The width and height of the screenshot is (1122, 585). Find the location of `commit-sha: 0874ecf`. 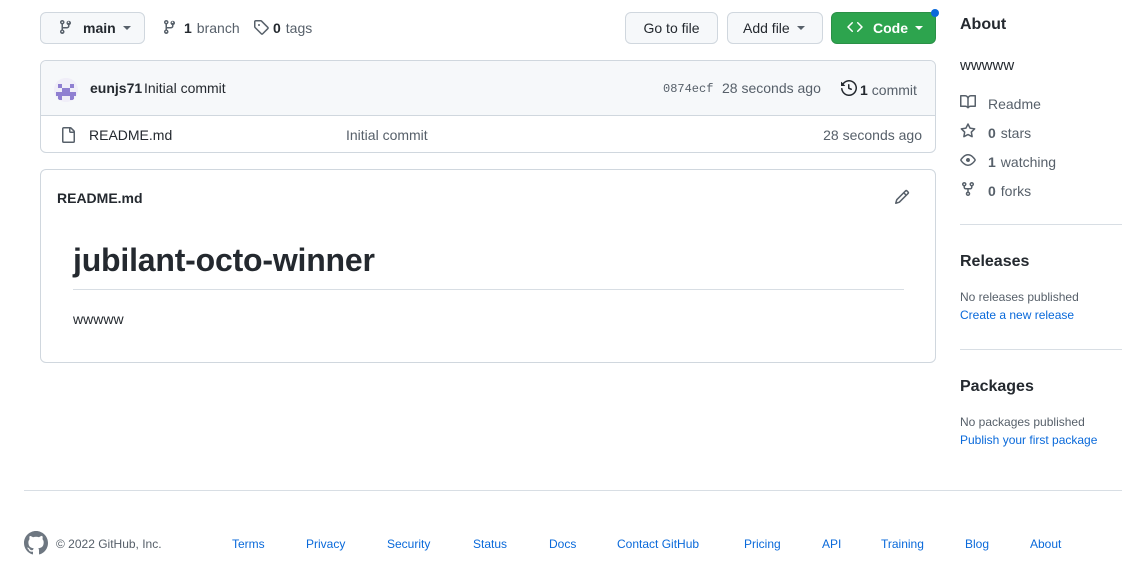

commit-sha: 0874ecf is located at coordinates (688, 89).